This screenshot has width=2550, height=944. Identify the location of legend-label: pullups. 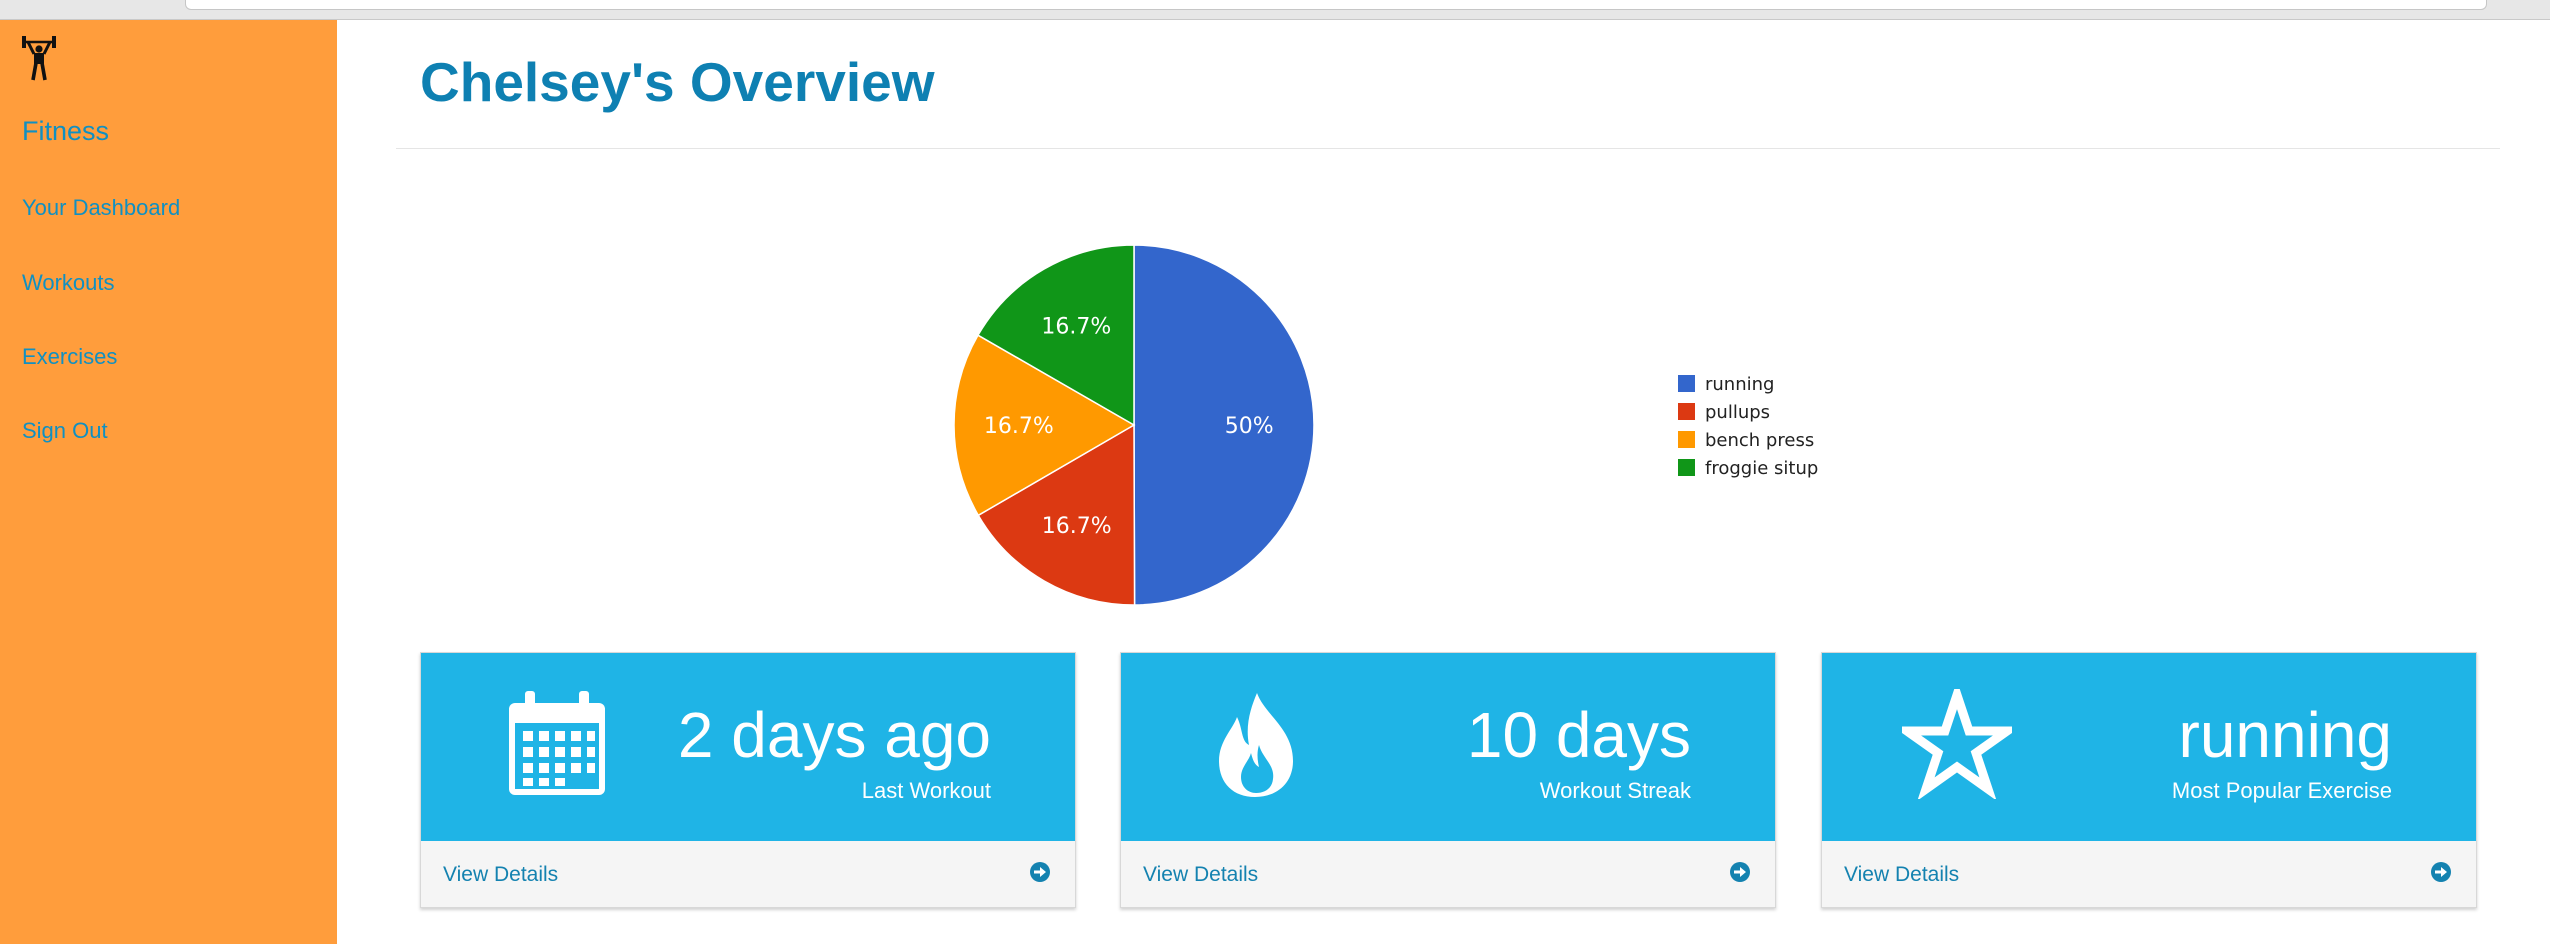
(1737, 412).